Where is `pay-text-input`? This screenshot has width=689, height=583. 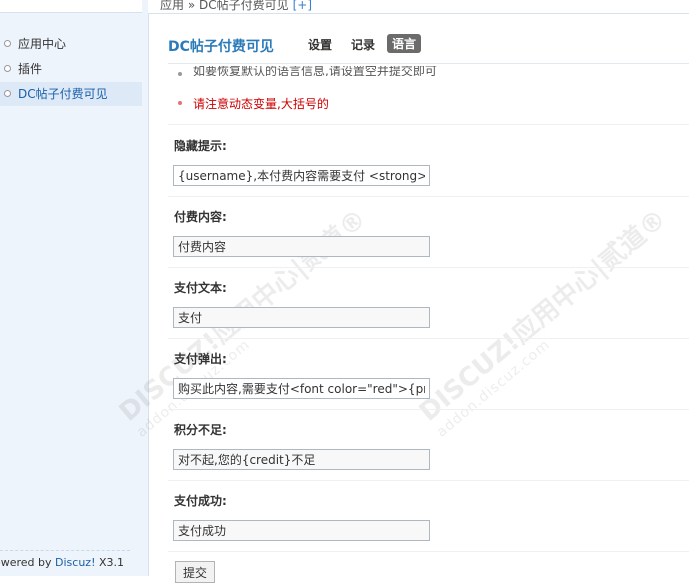
pay-text-input is located at coordinates (301, 317).